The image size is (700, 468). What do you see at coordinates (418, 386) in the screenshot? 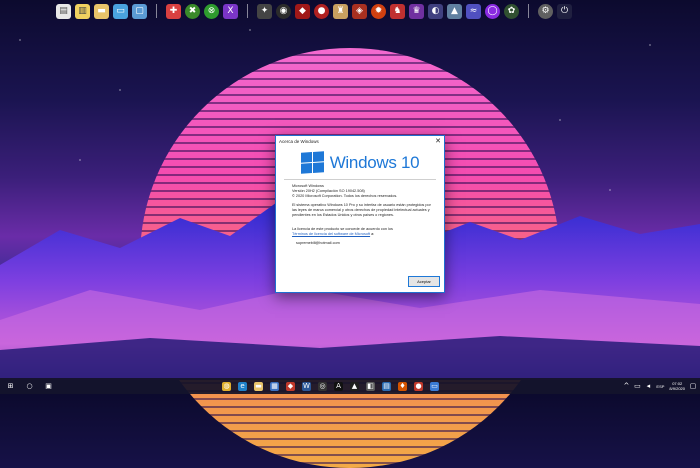
I see `app-icon-8: ●` at bounding box center [418, 386].